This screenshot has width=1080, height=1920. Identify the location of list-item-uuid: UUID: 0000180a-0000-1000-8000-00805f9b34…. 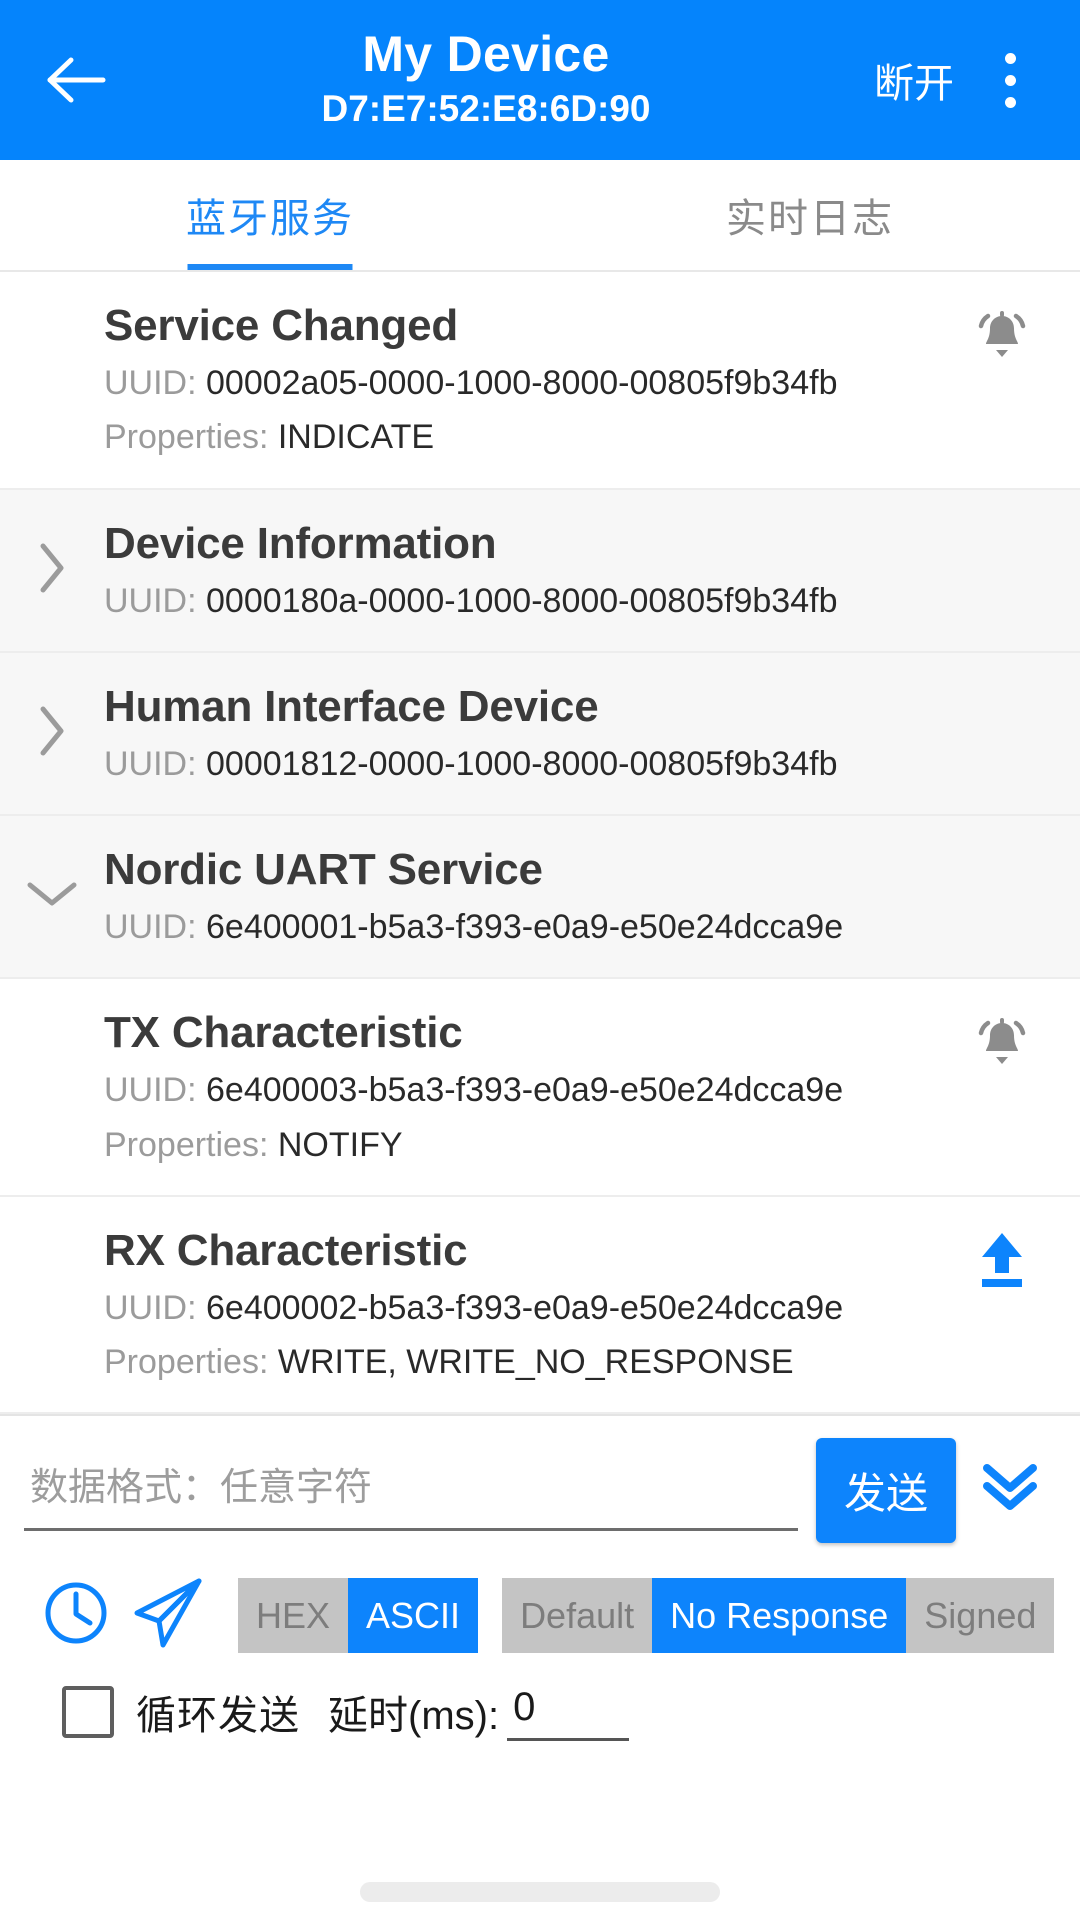
(577, 601).